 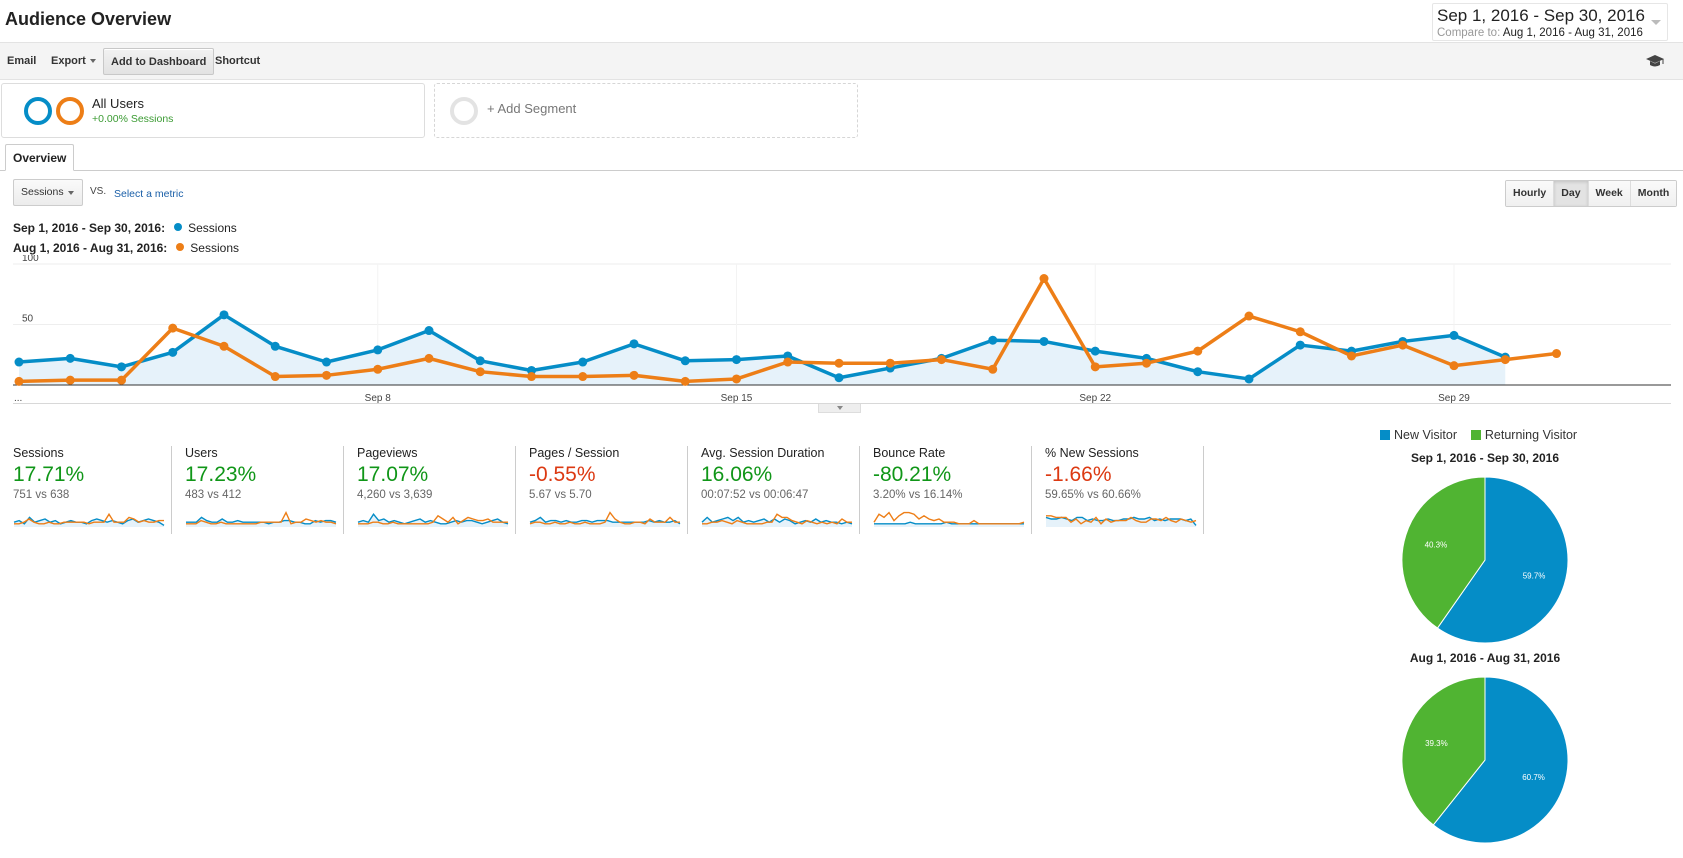 What do you see at coordinates (1118, 490) in the screenshot?
I see `metric--new-sessions: % New Sessions -1.66% 59.65% vs 60.66%` at bounding box center [1118, 490].